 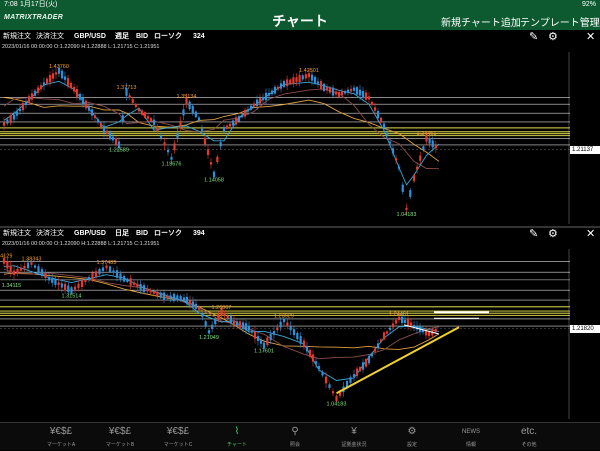 What do you see at coordinates (529, 437) in the screenshot?
I see `tab-etc: etc. その他` at bounding box center [529, 437].